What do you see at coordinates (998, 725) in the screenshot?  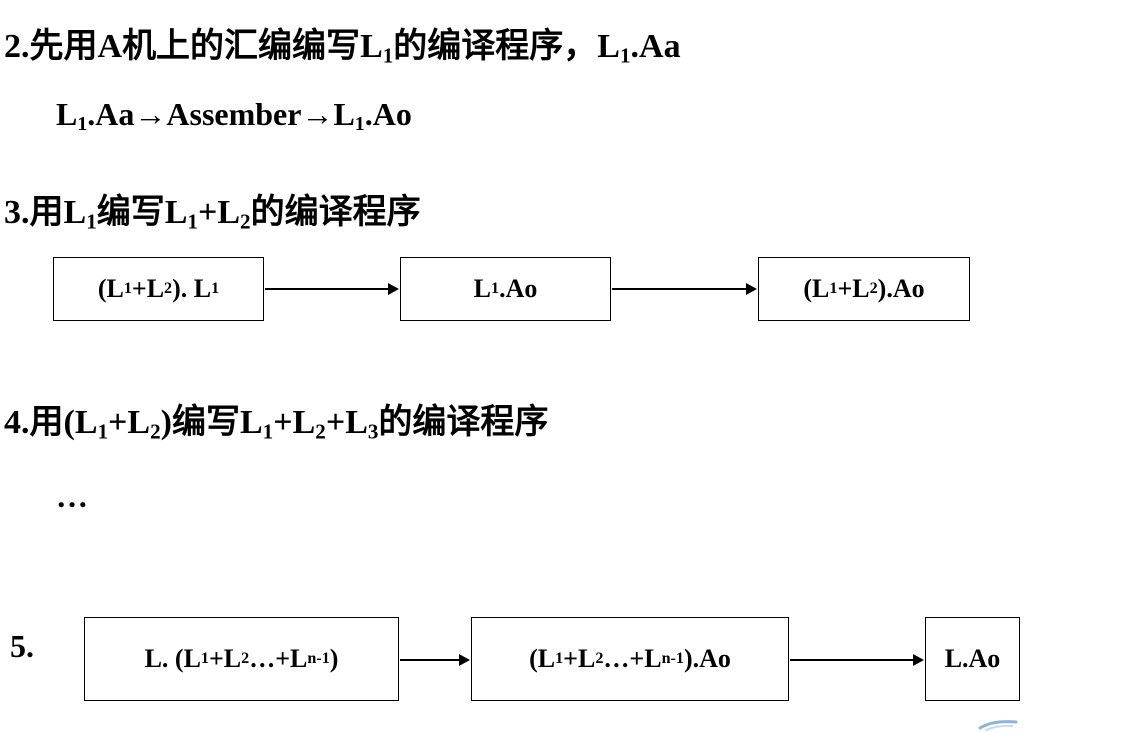 I see `decorative-brush-mark` at bounding box center [998, 725].